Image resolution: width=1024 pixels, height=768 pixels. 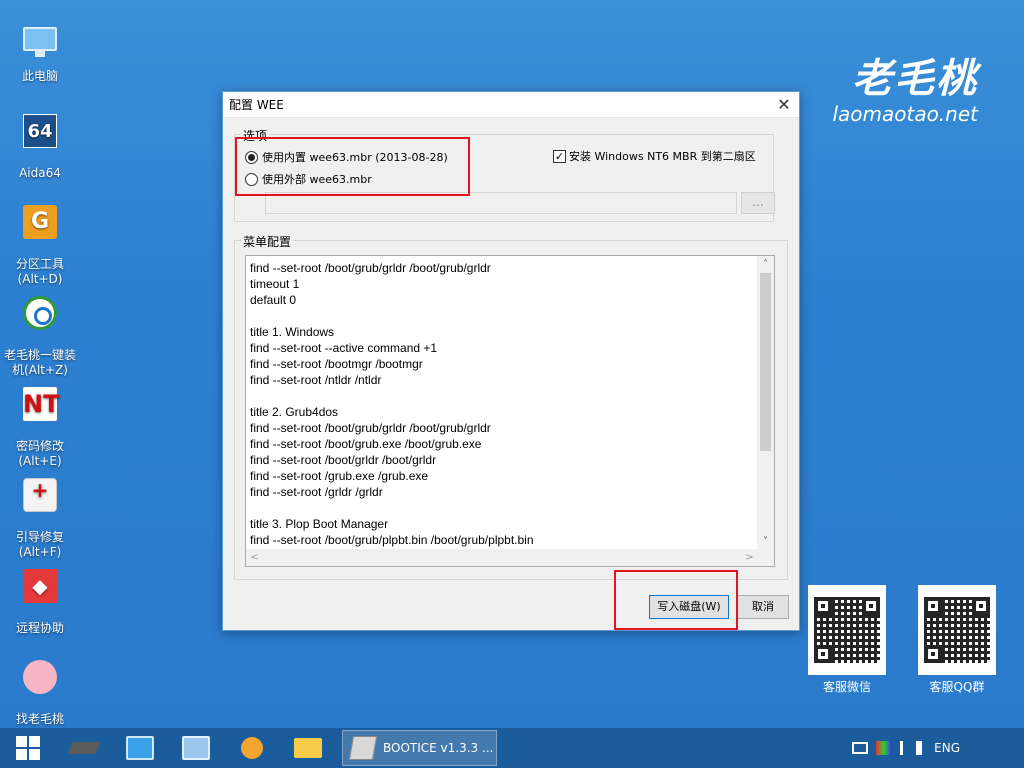 What do you see at coordinates (503, 460) in the screenshot?
I see `menu-config-line: find --set-root /boot/grldr /boot/grldr` at bounding box center [503, 460].